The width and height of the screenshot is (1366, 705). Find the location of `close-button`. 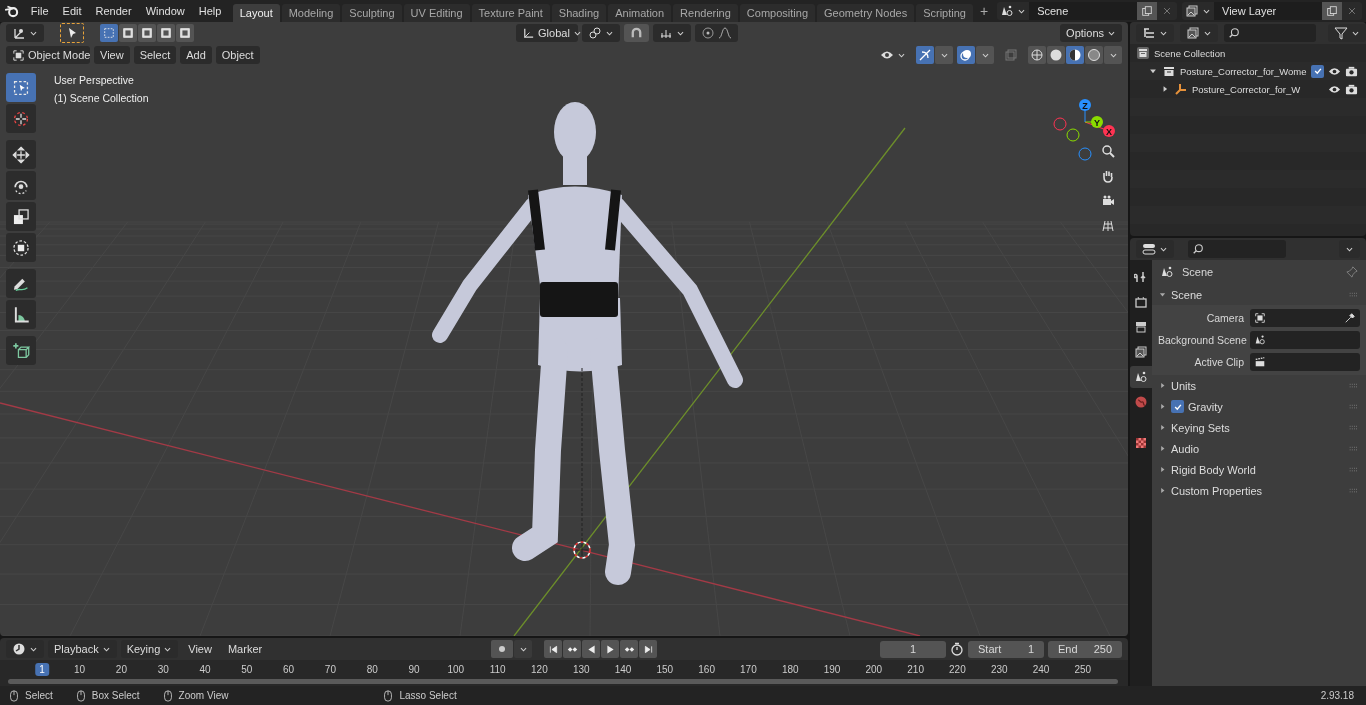

close-button is located at coordinates (1352, 11).